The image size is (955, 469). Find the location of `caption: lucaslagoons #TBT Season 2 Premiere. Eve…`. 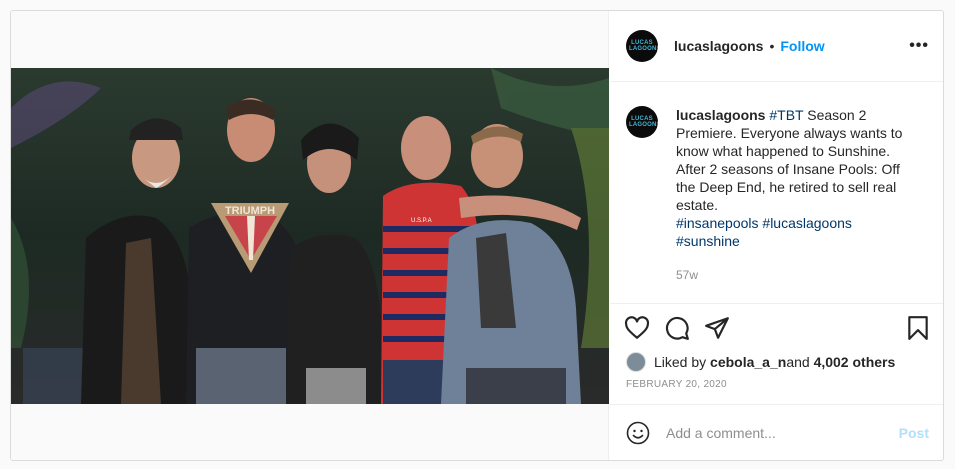

caption: lucaslagoons #TBT Season 2 Premiere. Eve… is located at coordinates (796, 204).